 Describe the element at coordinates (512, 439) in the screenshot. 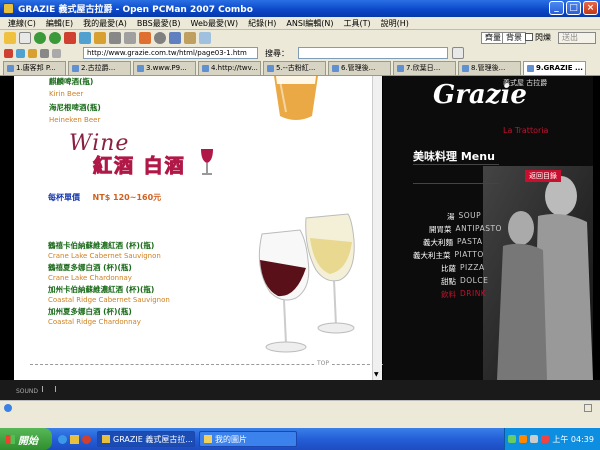

I see `network-icon` at that location.